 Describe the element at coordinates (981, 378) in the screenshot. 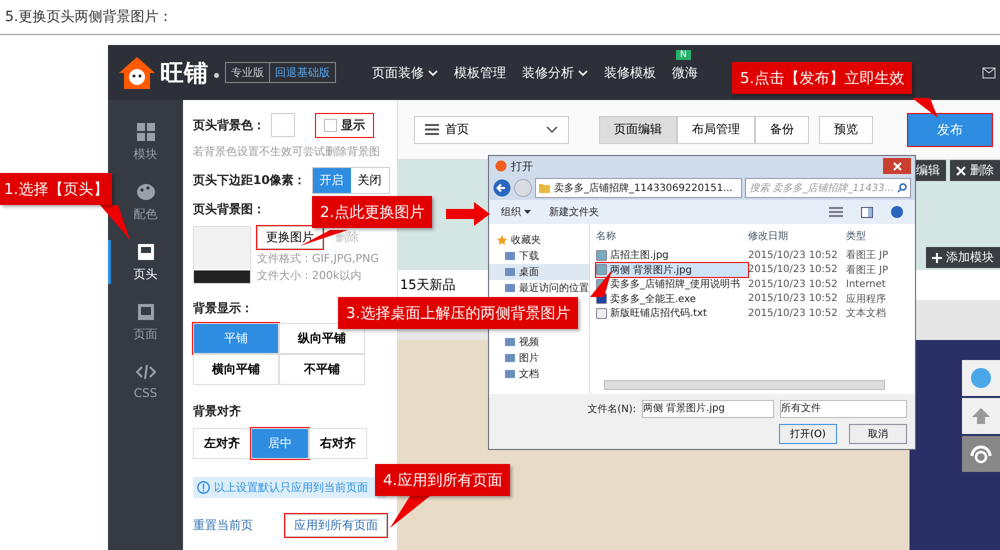

I see `chat-bubble-icon` at that location.